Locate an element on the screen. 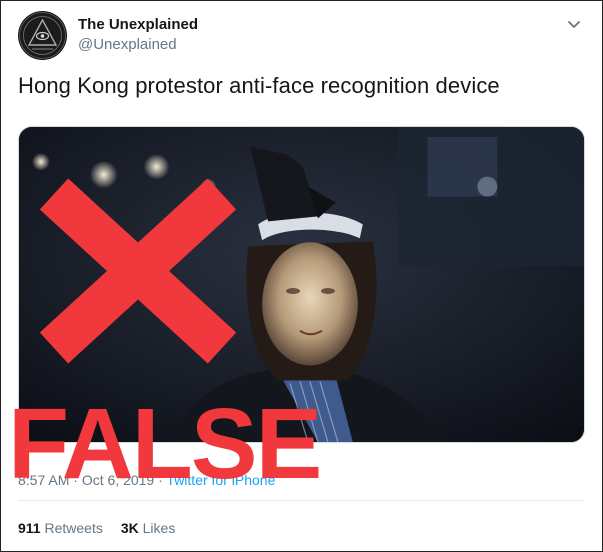  likes-count: 3K is located at coordinates (129, 528).